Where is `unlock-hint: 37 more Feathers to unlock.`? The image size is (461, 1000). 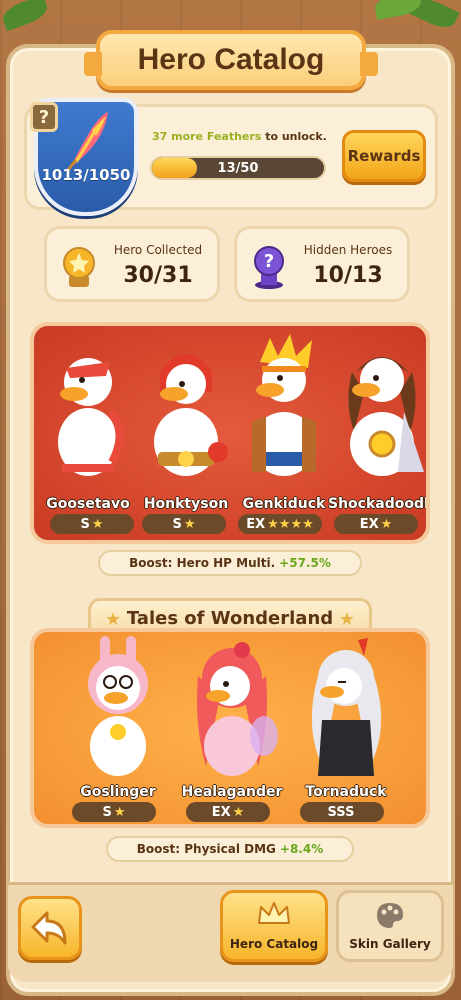
unlock-hint: 37 more Feathers to unlock. is located at coordinates (242, 136).